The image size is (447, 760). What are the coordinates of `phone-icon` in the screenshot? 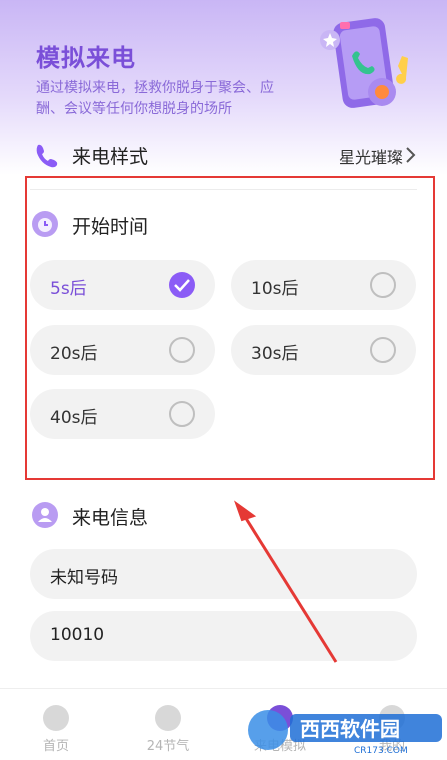 It's located at (47, 156).